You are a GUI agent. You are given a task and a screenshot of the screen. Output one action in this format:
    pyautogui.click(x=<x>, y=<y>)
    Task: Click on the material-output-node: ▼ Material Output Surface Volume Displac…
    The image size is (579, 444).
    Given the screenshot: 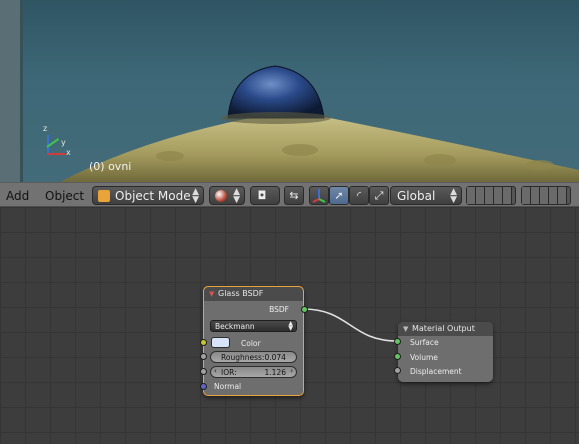 What is the action you would take?
    pyautogui.click(x=443, y=352)
    